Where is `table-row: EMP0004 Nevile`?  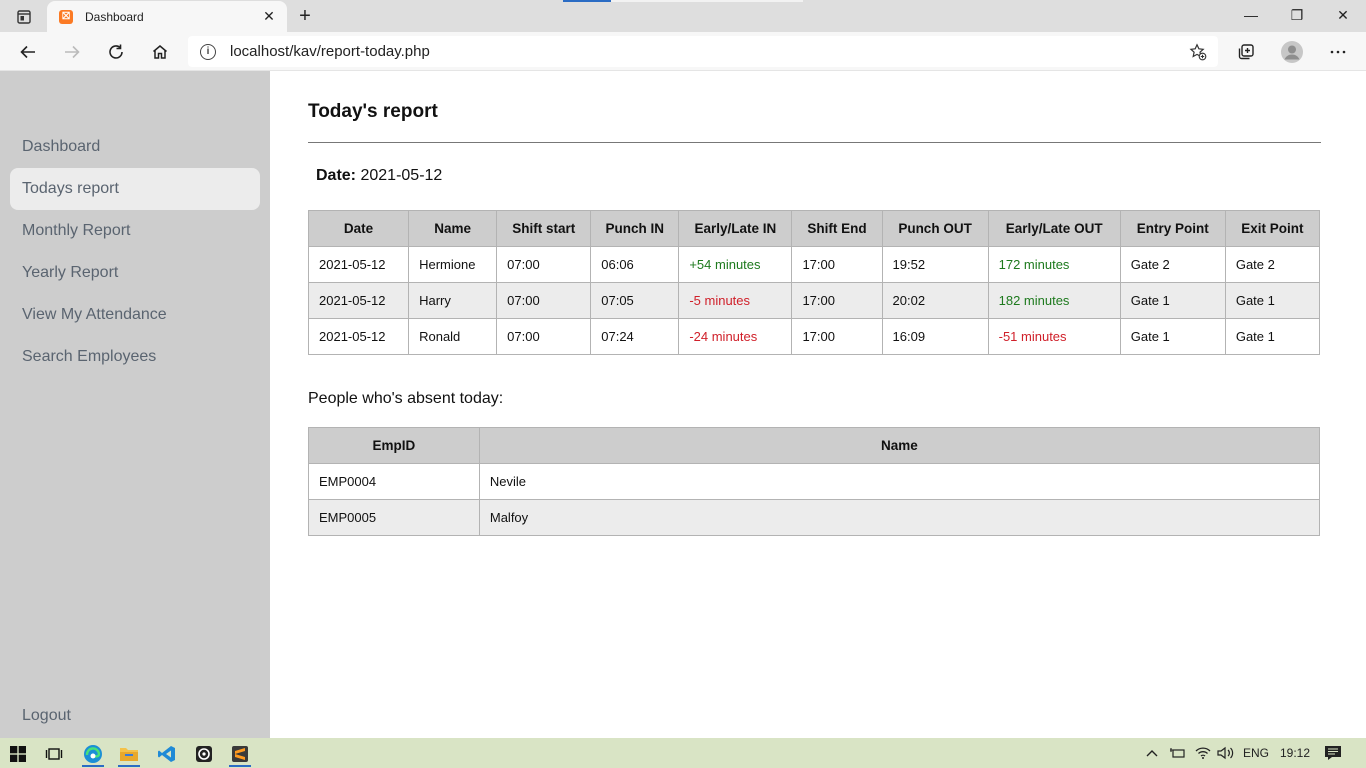 table-row: EMP0004 Nevile is located at coordinates (814, 481).